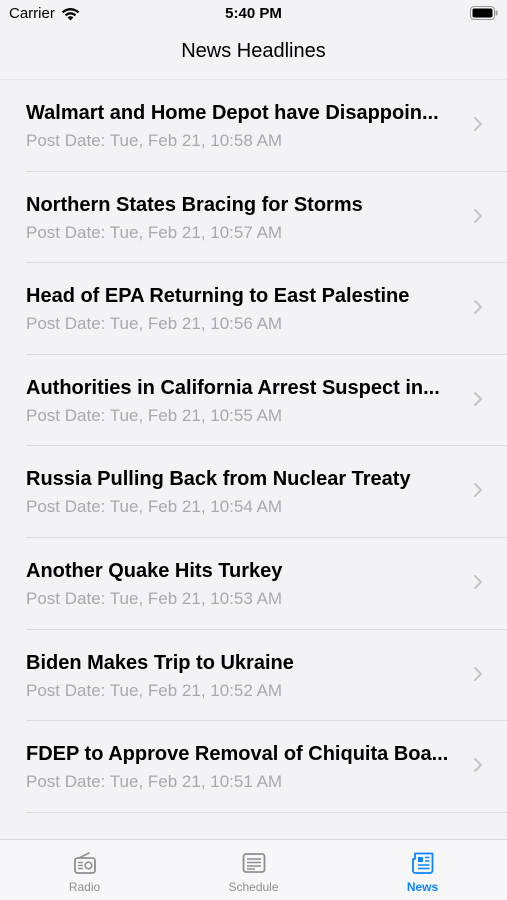  What do you see at coordinates (154, 782) in the screenshot?
I see `news-date: Post Date: Tue, Feb 21, 10:51 AM` at bounding box center [154, 782].